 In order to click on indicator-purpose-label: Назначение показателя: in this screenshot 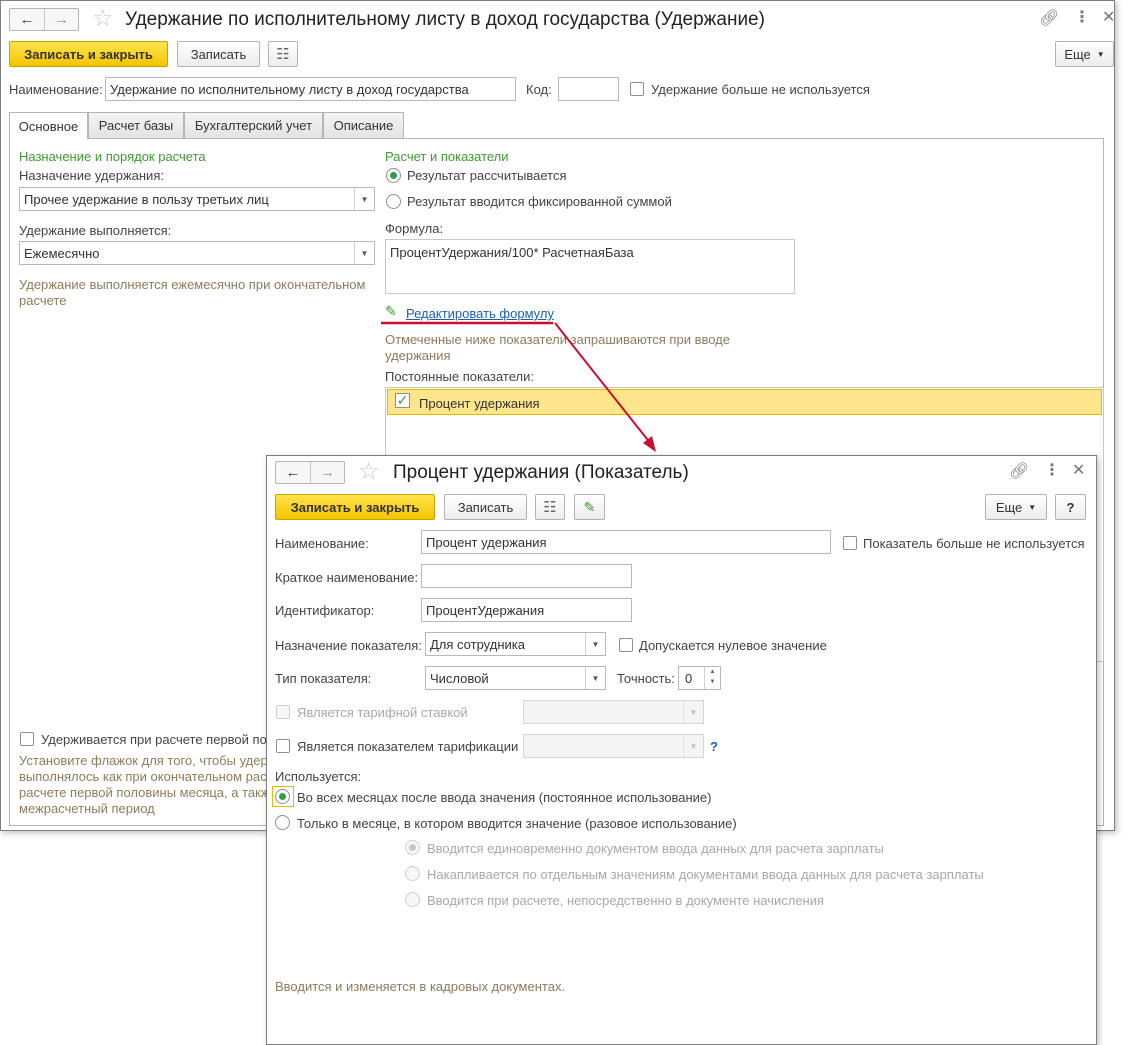, I will do `click(348, 645)`.